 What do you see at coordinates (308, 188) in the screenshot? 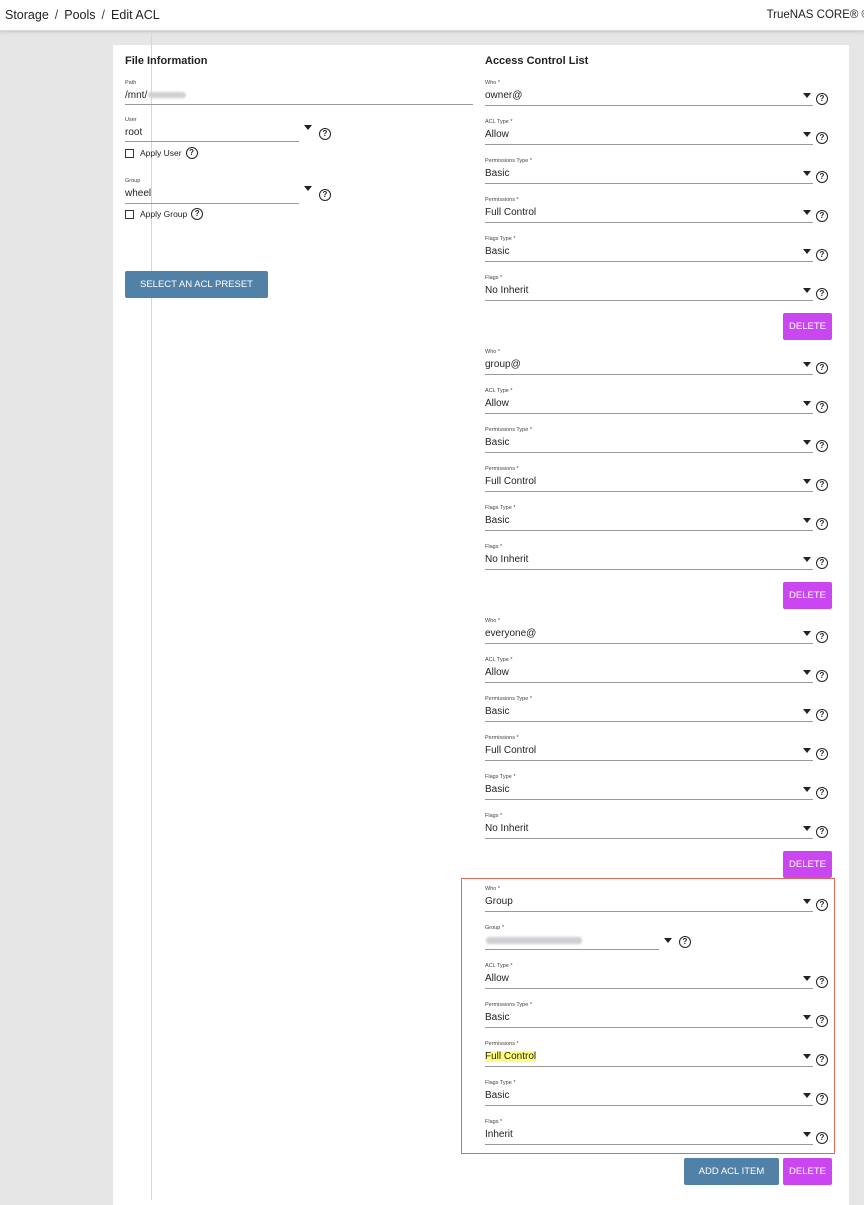
I see `group-dropdown-caret-icon` at bounding box center [308, 188].